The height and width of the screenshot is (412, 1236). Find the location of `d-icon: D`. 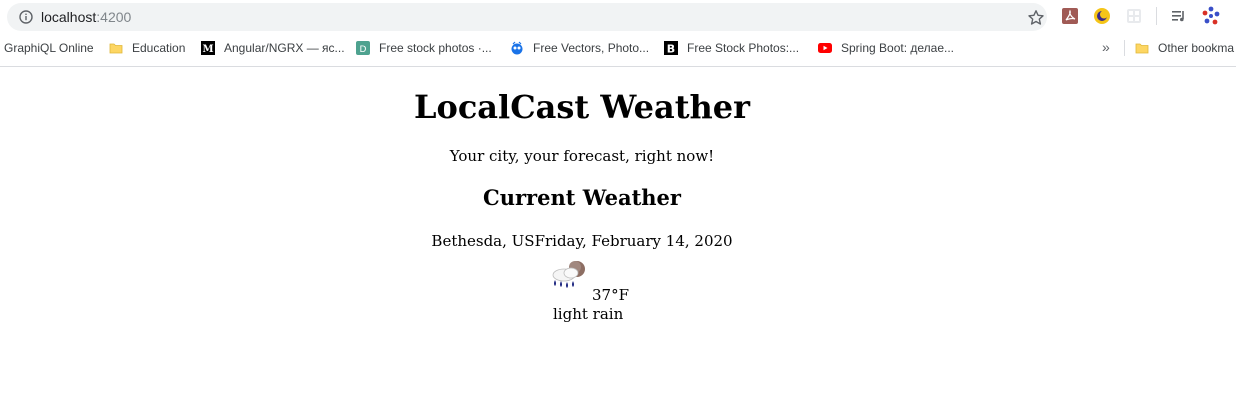

d-icon: D is located at coordinates (363, 48).